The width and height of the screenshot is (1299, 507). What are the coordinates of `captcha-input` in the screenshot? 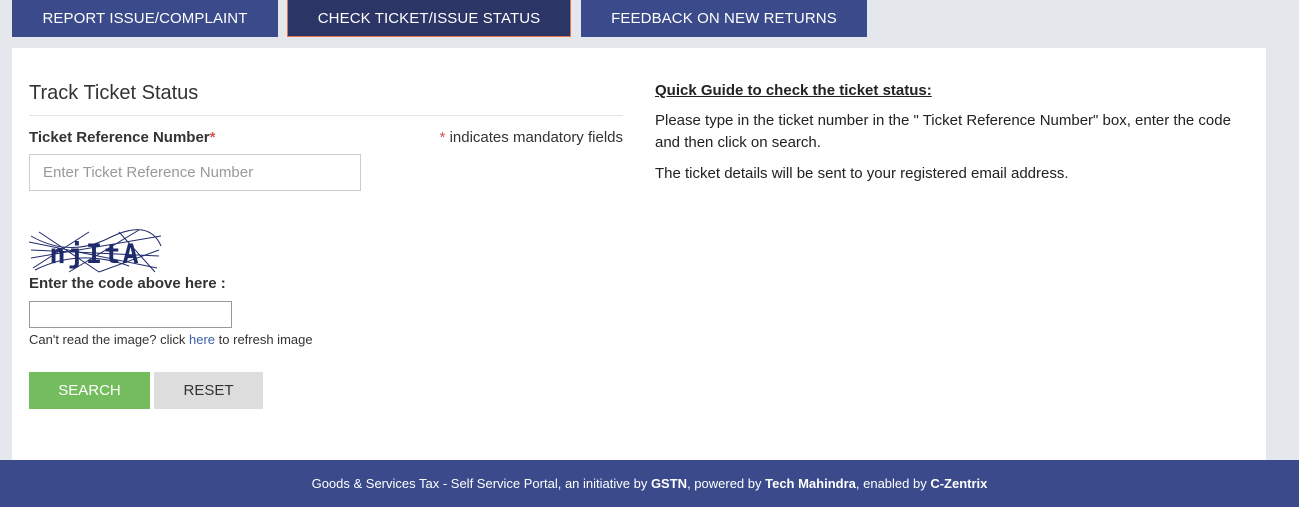 It's located at (130, 314).